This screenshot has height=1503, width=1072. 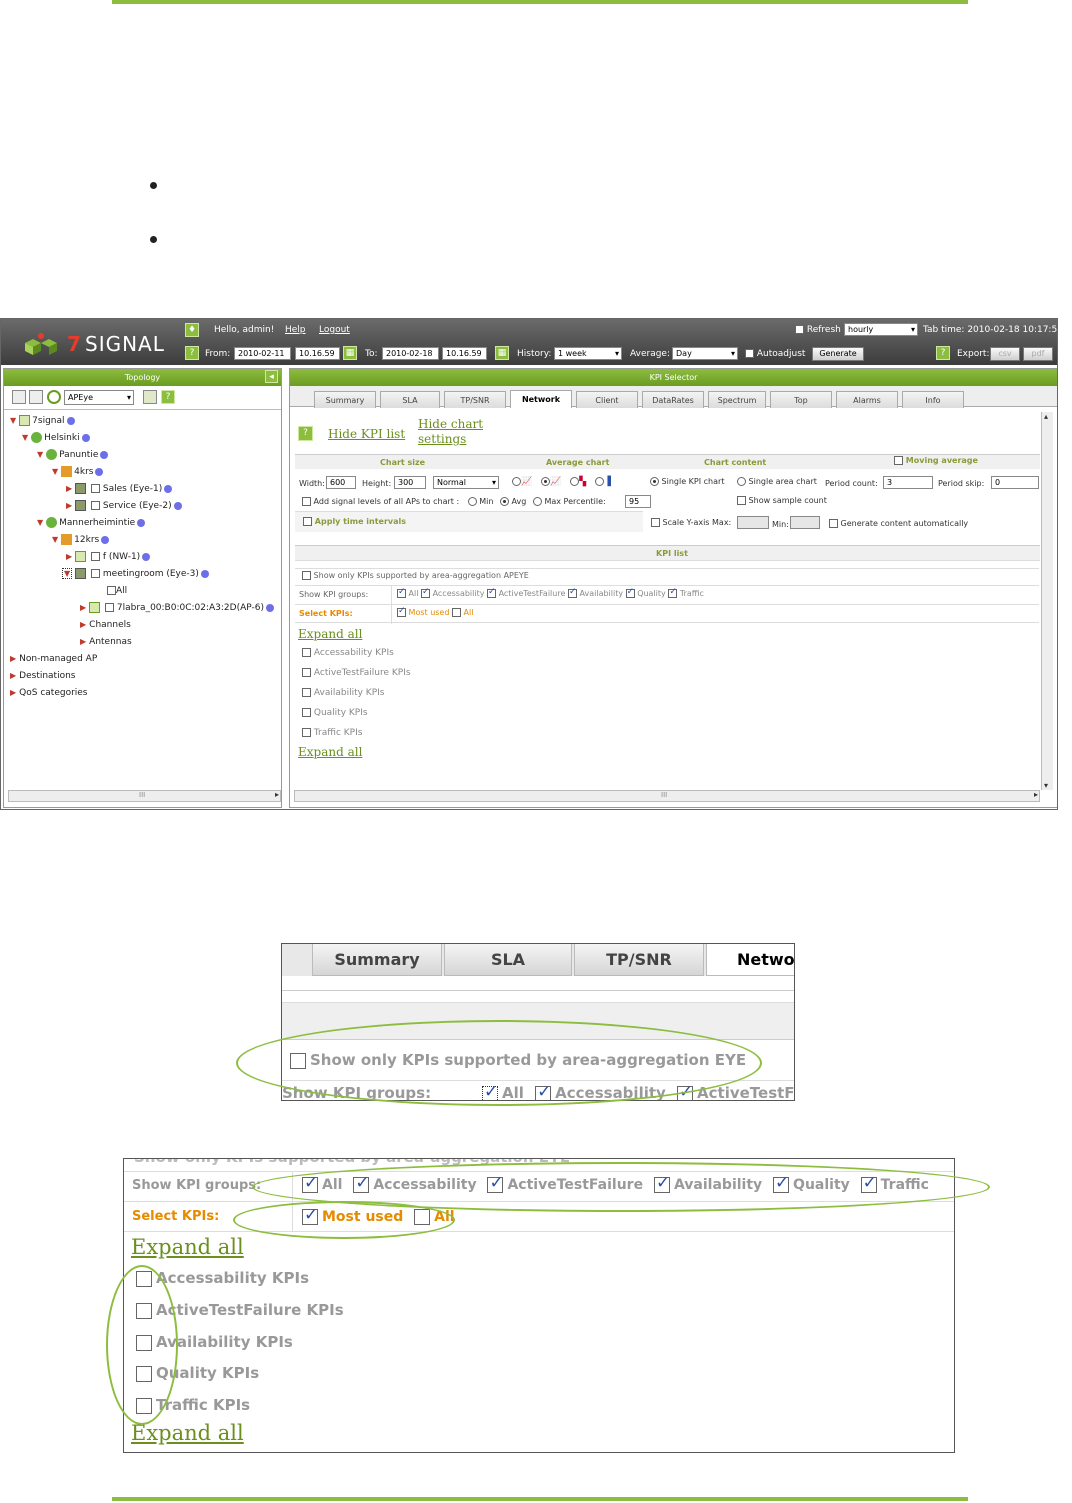 I want to click on tree-node: ▼ 4krs, so click(x=78, y=472).